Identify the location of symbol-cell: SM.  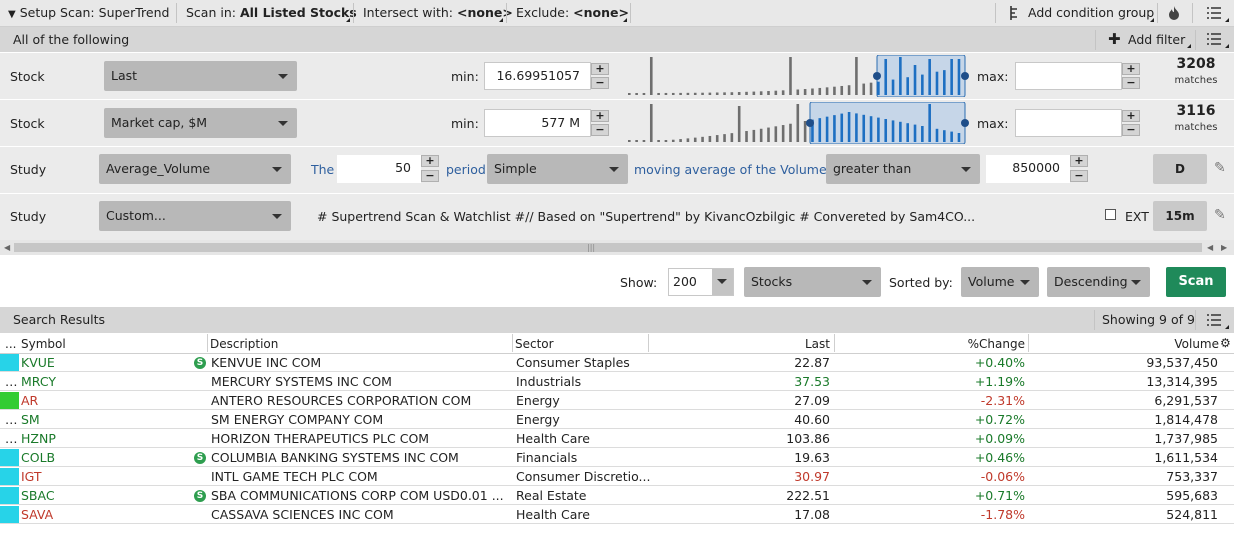
(30, 419).